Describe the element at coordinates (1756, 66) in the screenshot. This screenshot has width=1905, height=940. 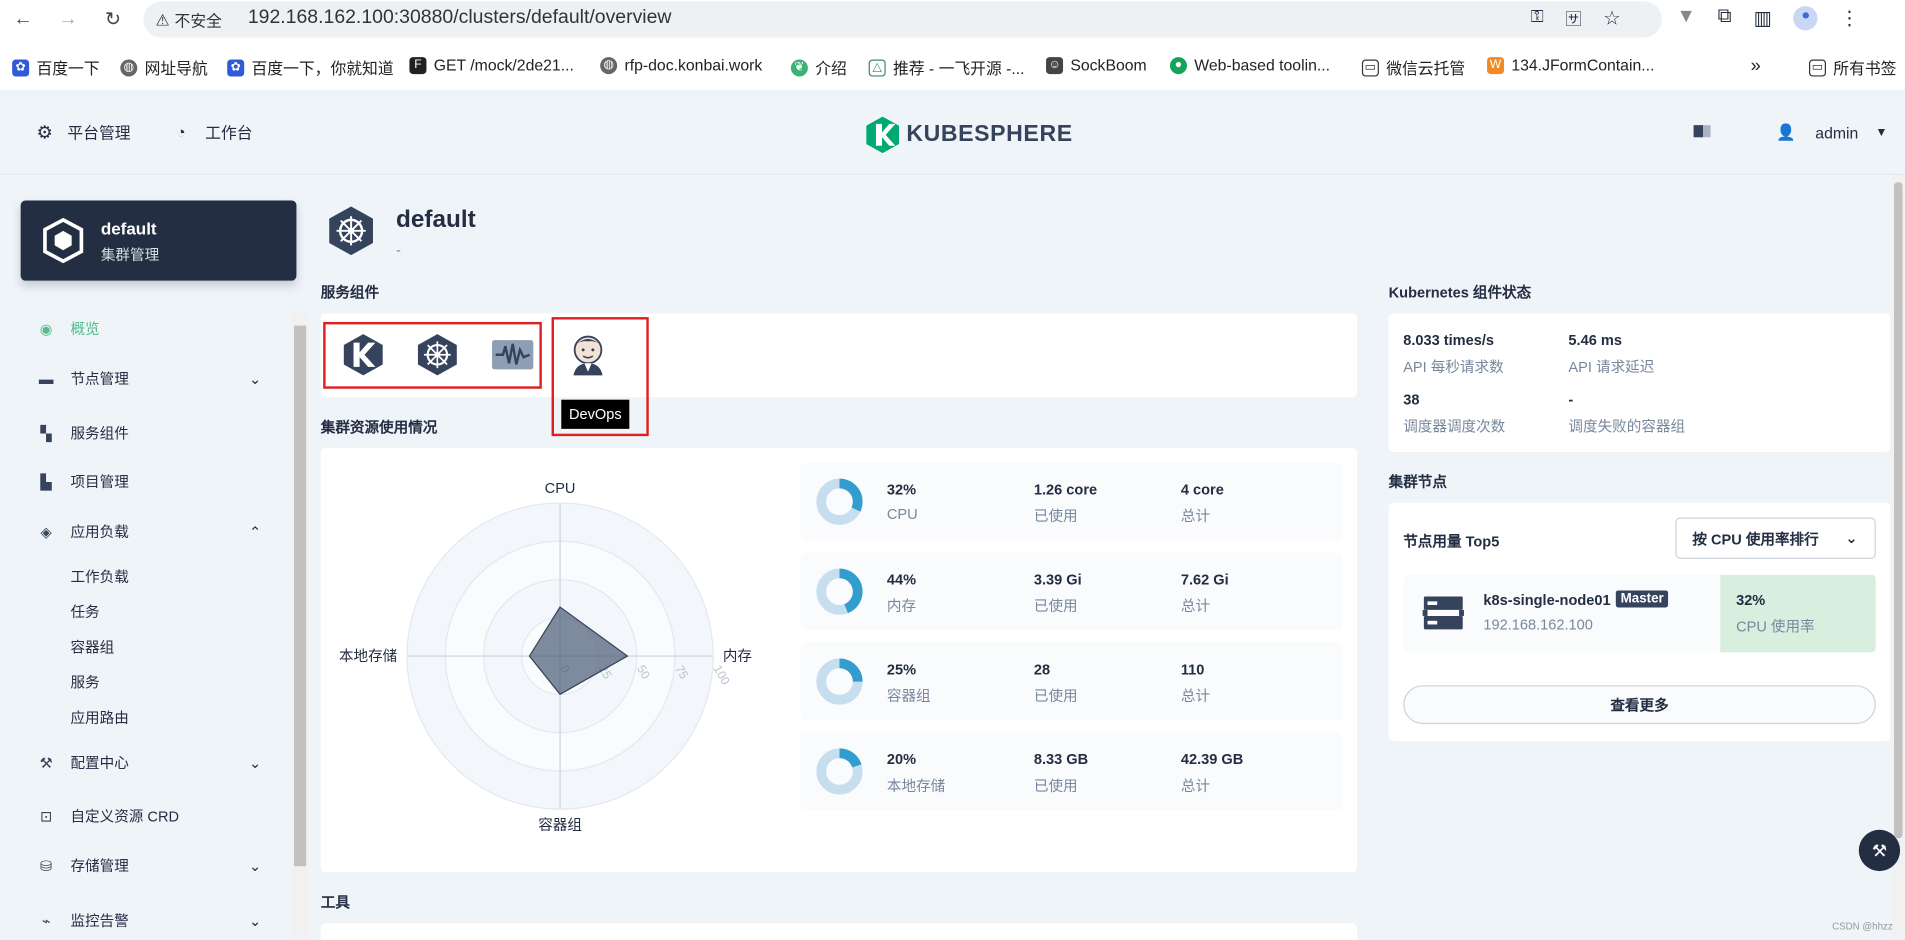
I see `bookmark-overflow: »` at that location.